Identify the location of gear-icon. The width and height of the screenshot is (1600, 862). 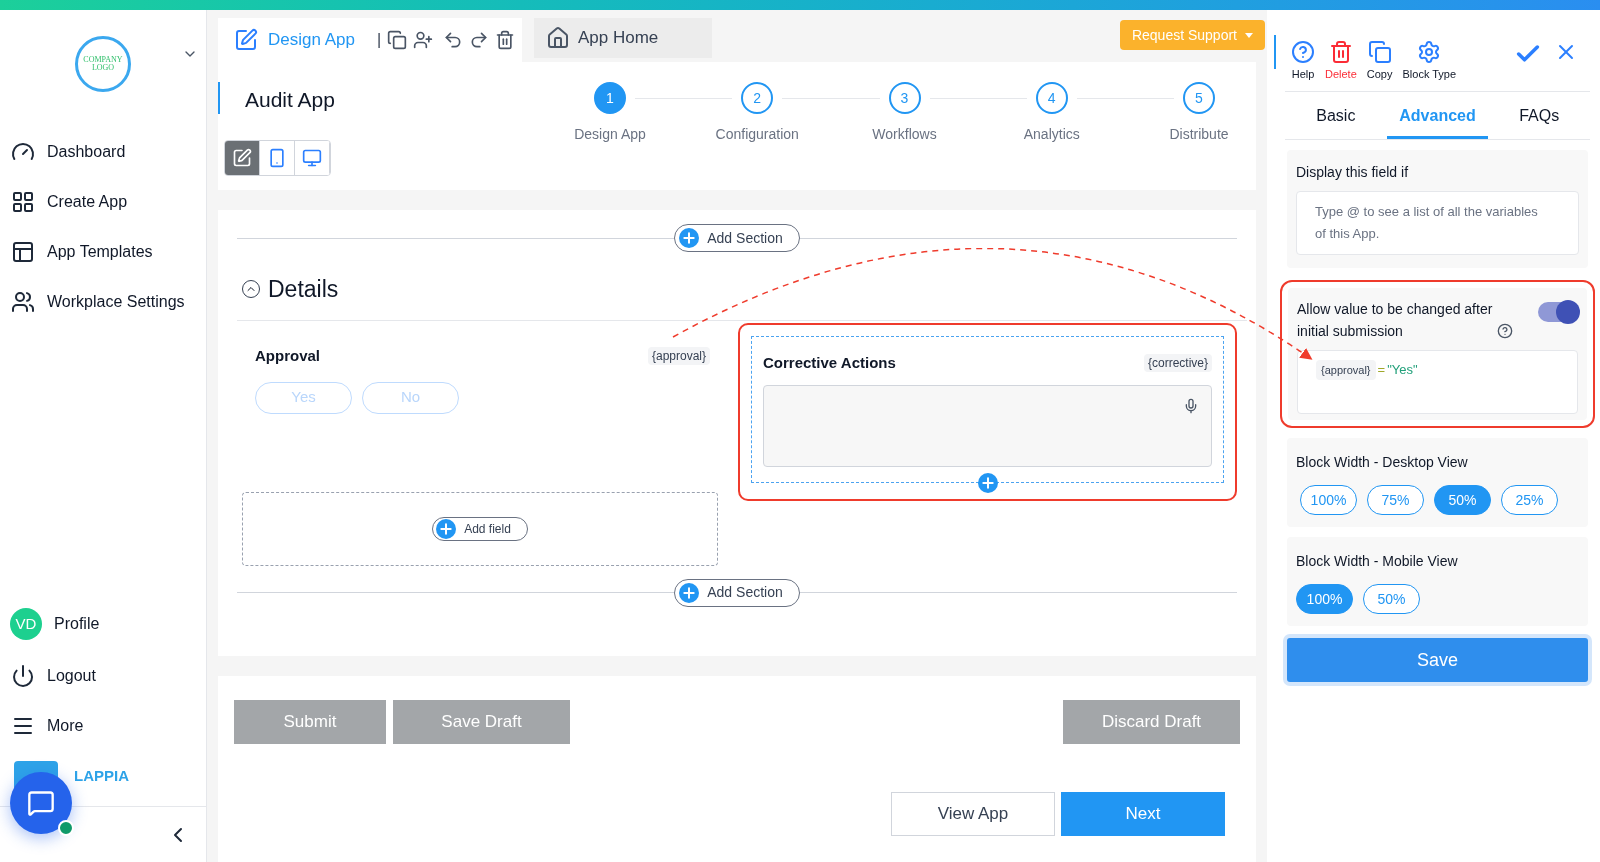
(1429, 52).